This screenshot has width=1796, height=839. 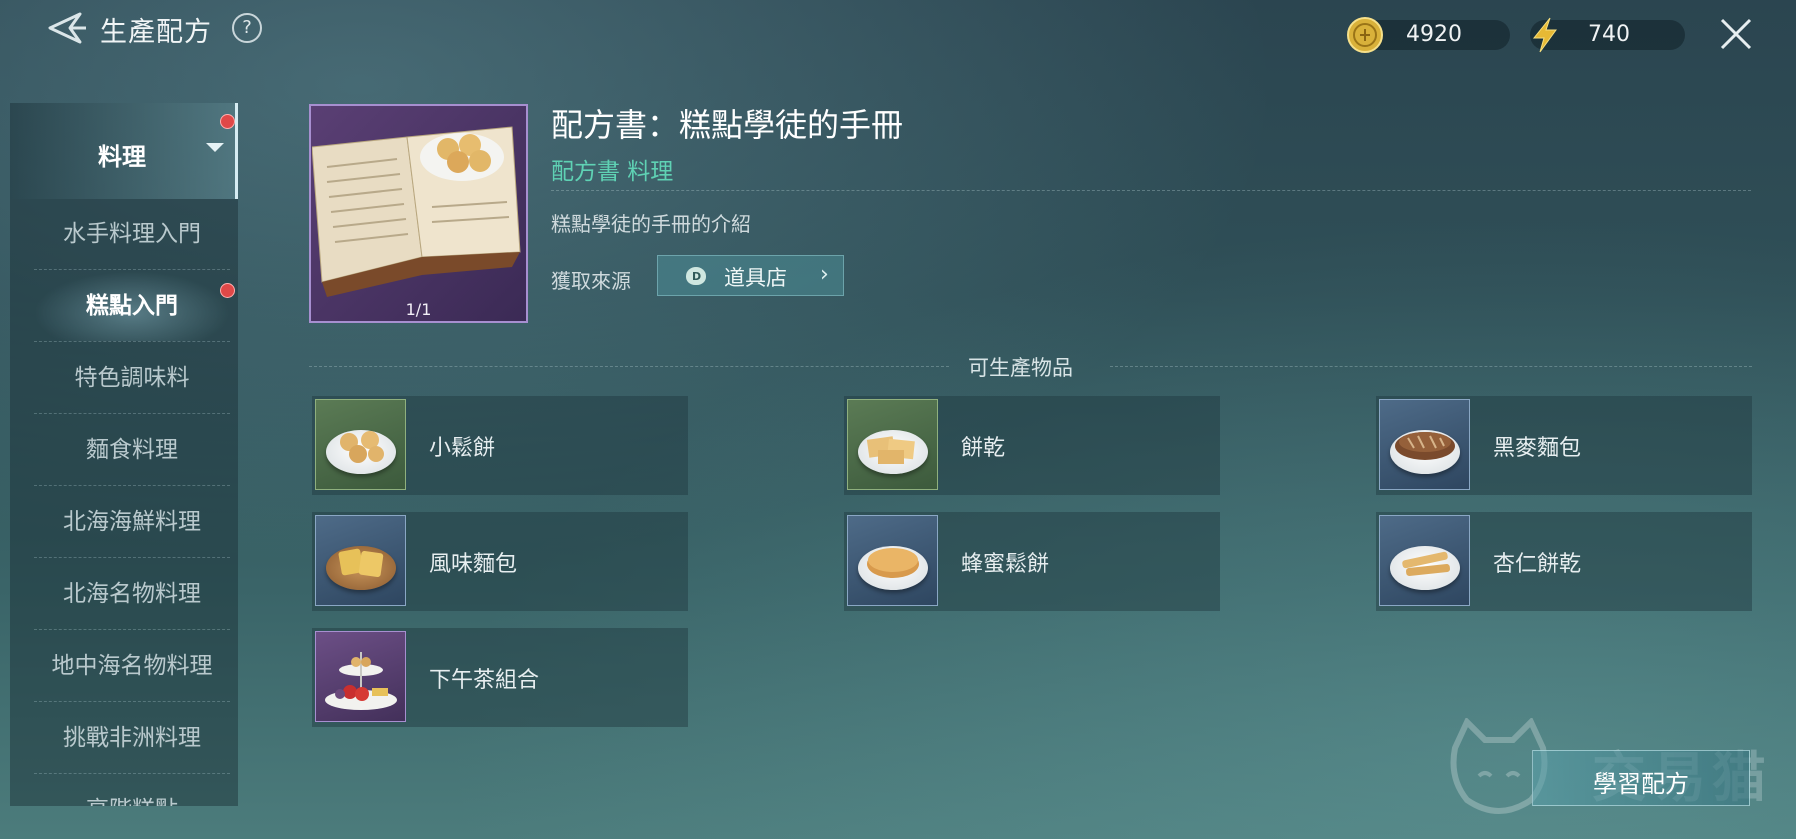 I want to click on recipe-name: 配方書：糕點學徒的手冊, so click(x=727, y=125).